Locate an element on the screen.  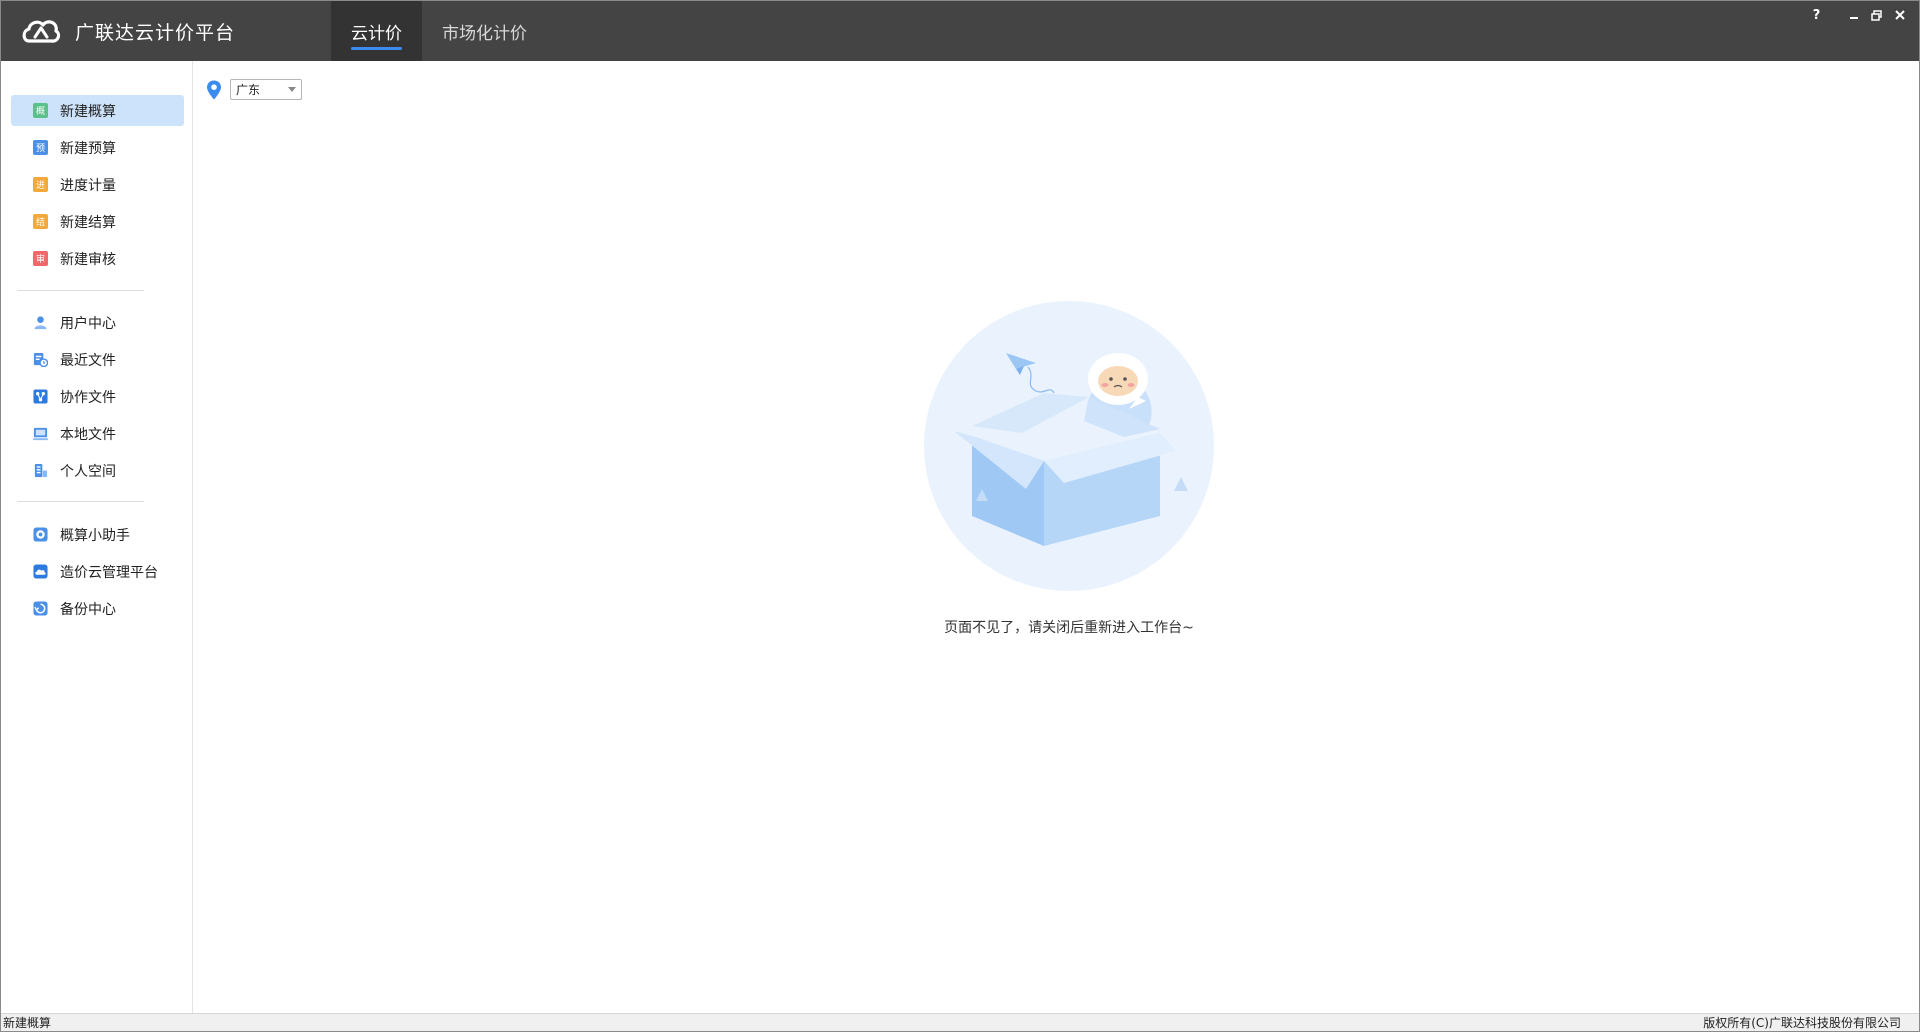
sidebar-item-label: 概算小助手 is located at coordinates (95, 535).